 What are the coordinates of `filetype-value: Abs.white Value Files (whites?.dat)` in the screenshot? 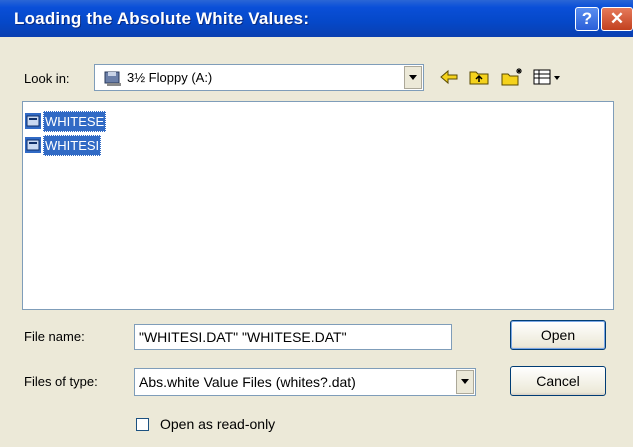 It's located at (247, 382).